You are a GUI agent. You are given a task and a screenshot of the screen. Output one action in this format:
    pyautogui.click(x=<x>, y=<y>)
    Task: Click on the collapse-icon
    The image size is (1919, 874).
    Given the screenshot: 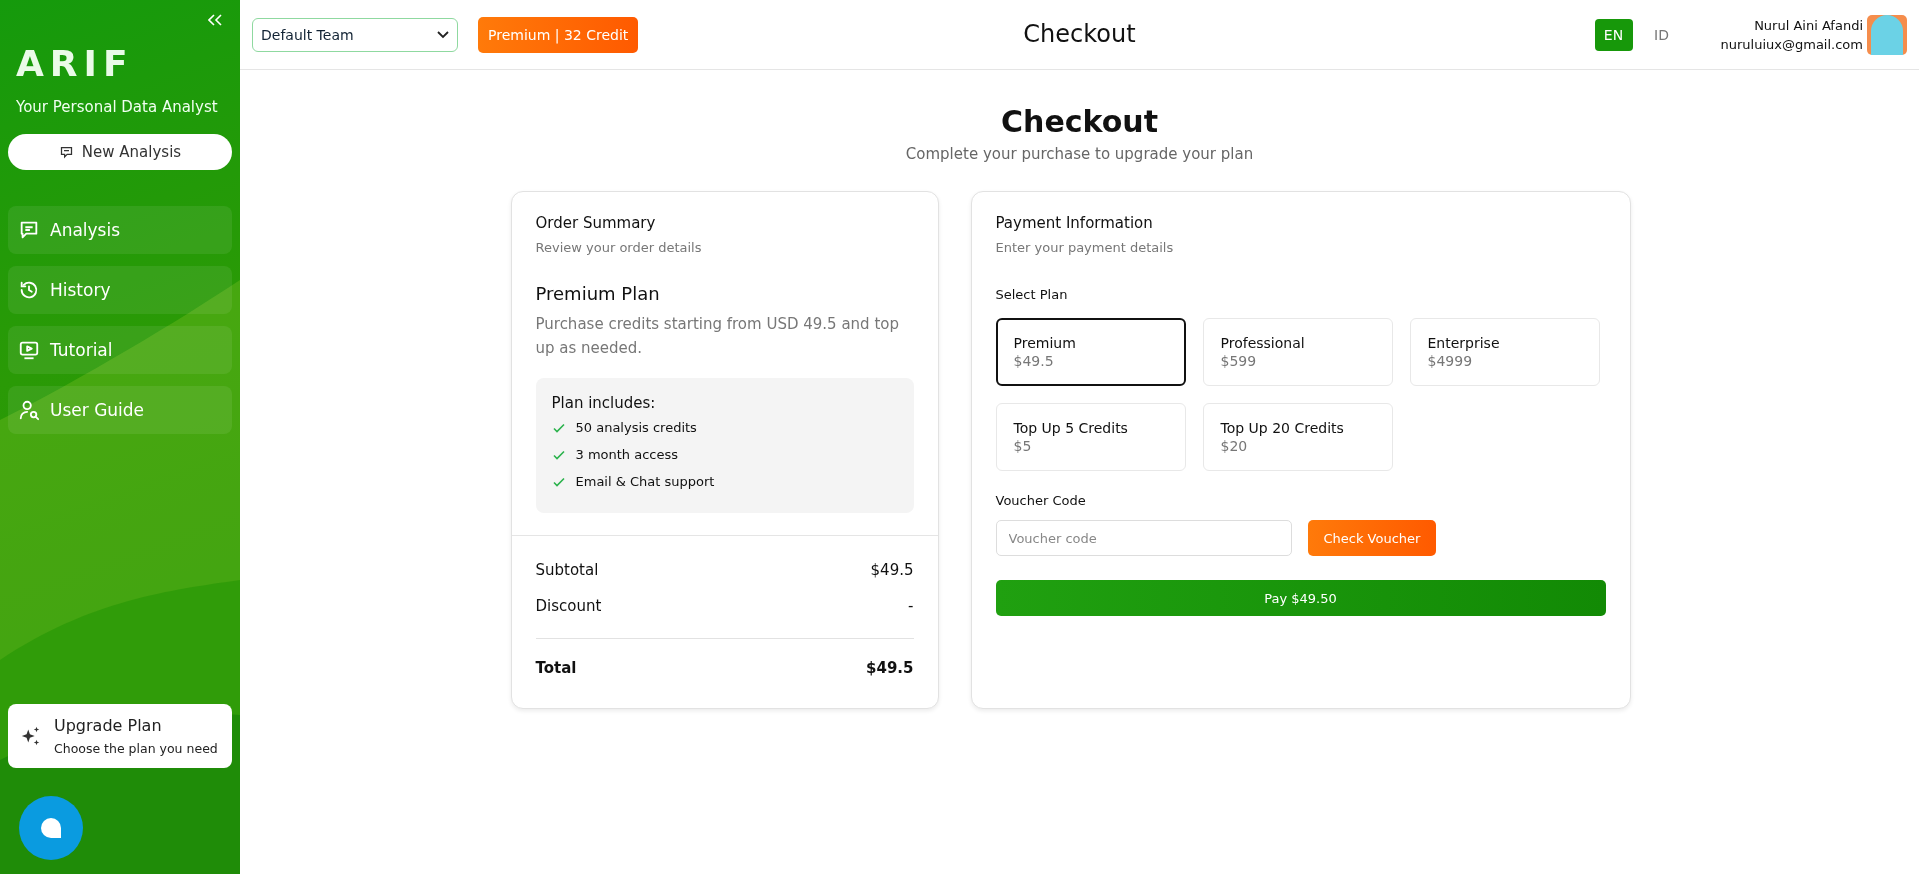 What is the action you would take?
    pyautogui.click(x=215, y=20)
    